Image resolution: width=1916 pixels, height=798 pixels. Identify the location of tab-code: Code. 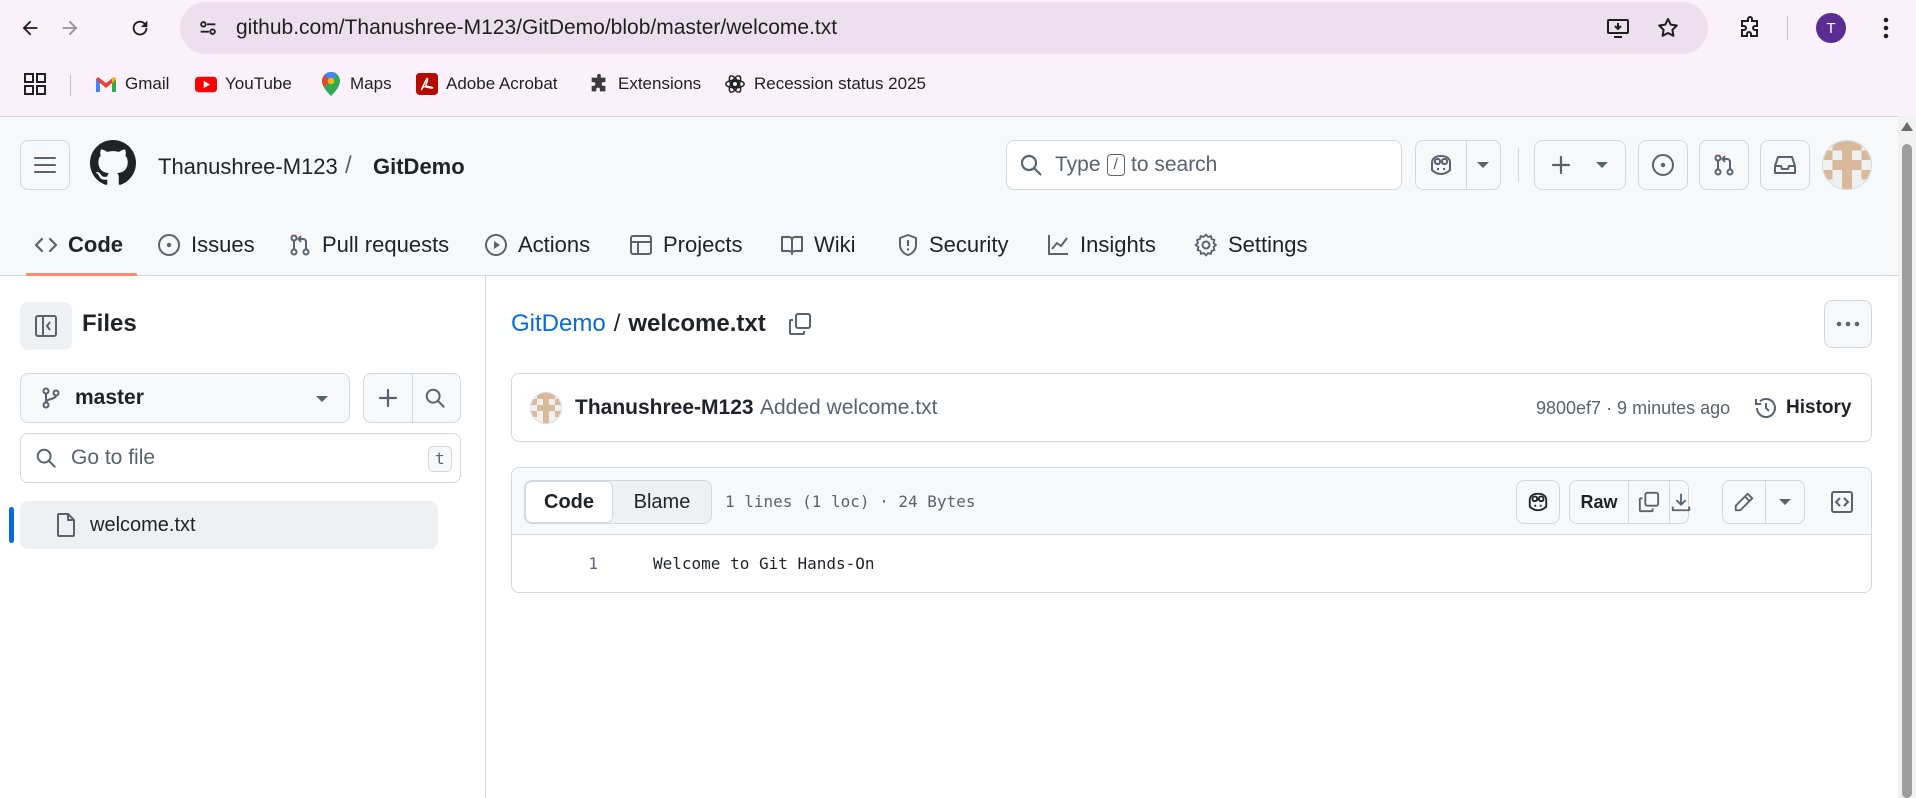
(81, 245).